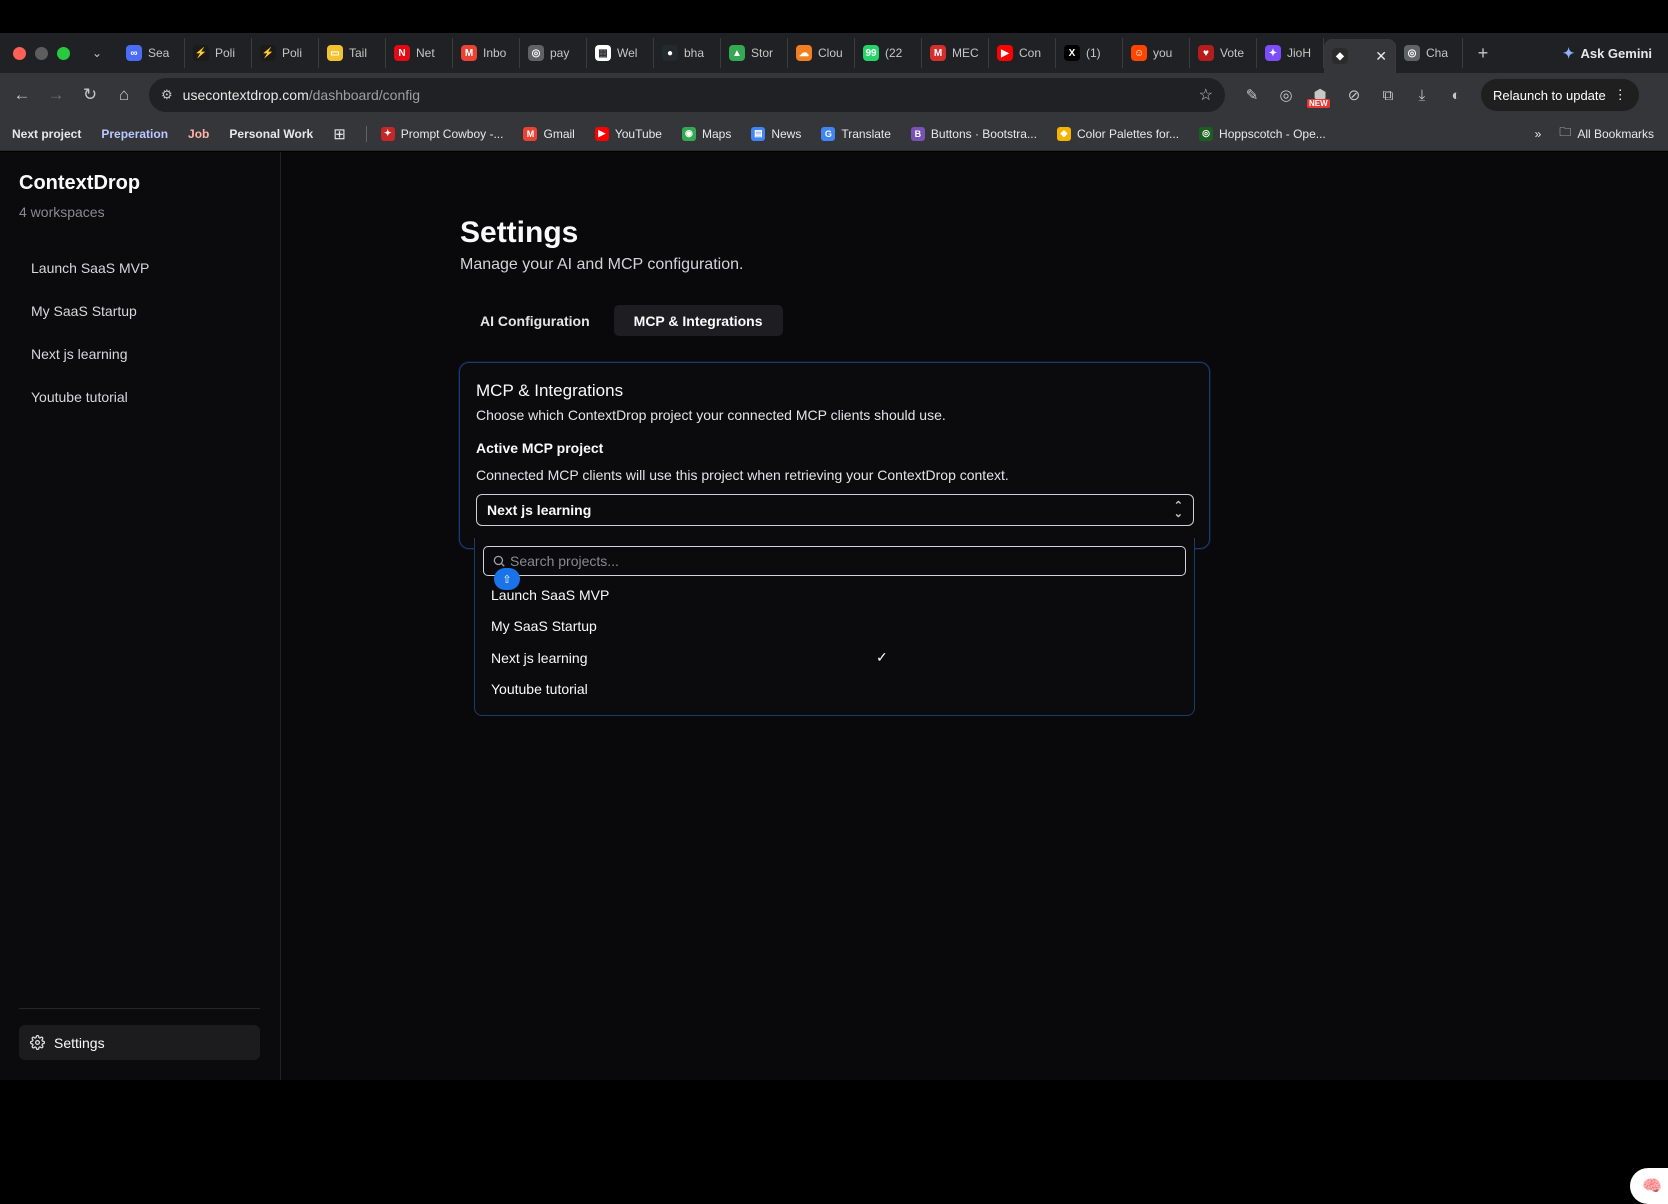 Image resolution: width=1668 pixels, height=1204 pixels. Describe the element at coordinates (1607, 53) in the screenshot. I see `ask-gemini-button: ✦ Ask Gemini` at that location.